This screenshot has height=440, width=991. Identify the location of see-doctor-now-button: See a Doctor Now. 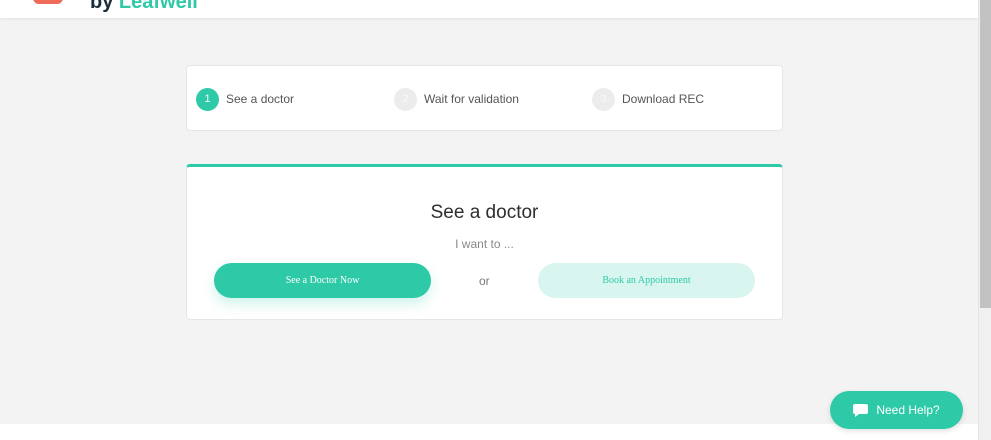
(322, 280).